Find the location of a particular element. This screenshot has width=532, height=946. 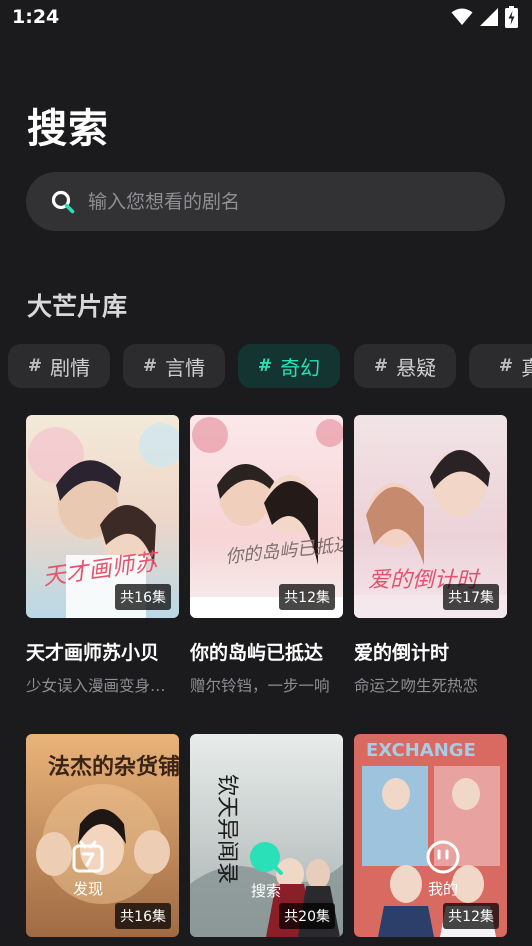

drama-poster: 天才画师苏 共16集 is located at coordinates (102, 516).